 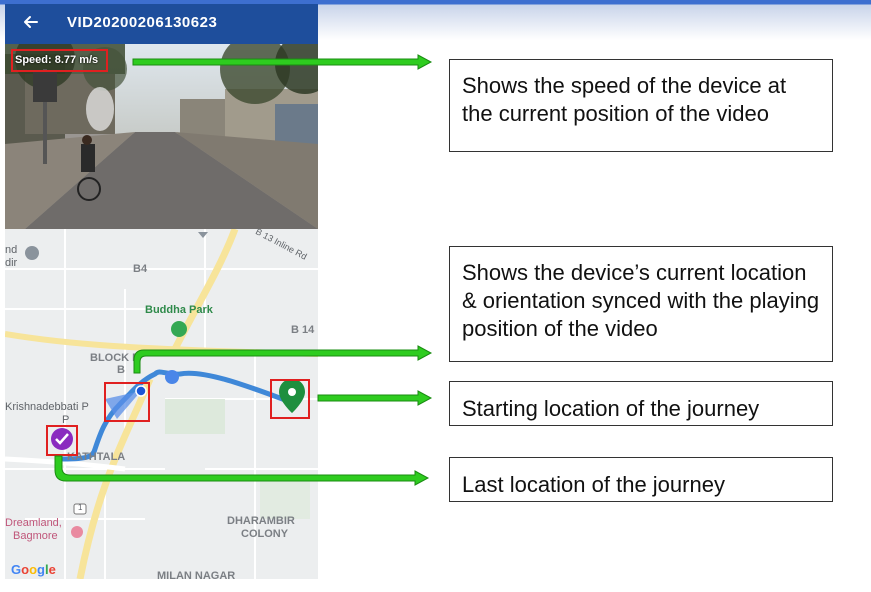 I want to click on callout-start: Starting location of the journey, so click(x=641, y=403).